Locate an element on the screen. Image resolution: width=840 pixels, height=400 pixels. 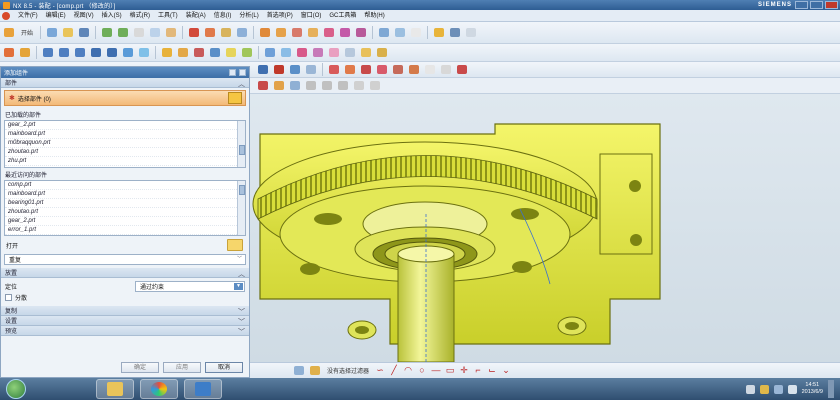
fit-icon is located at coordinates (25, 52).